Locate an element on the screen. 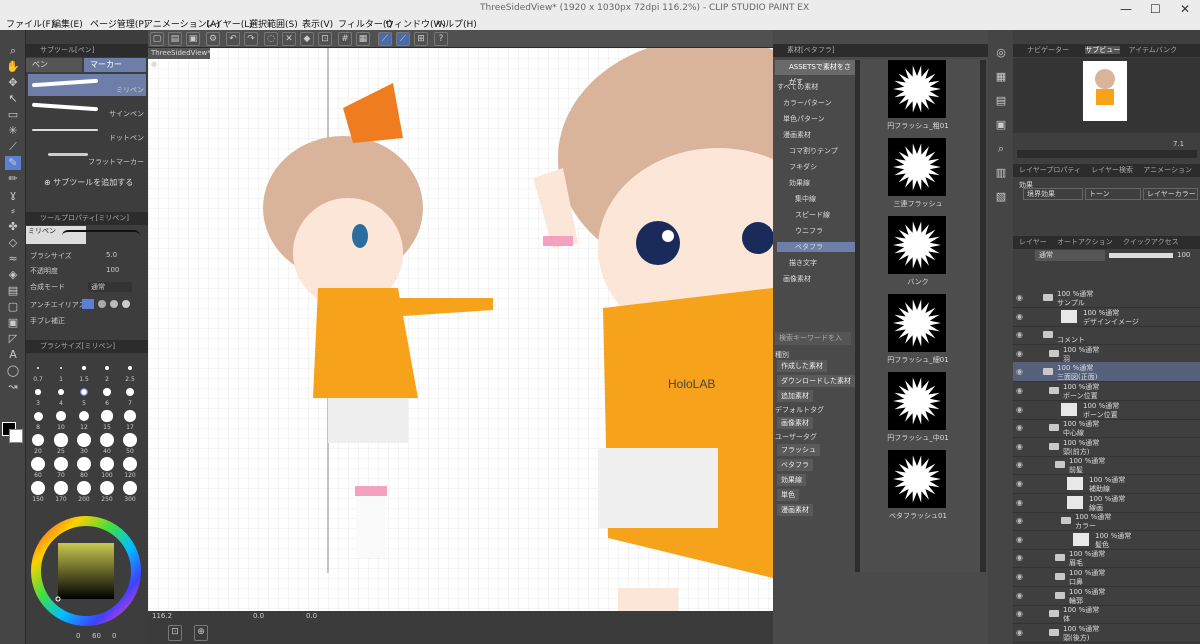 This screenshot has width=1200, height=644. tab-pen: ペン is located at coordinates (54, 65).